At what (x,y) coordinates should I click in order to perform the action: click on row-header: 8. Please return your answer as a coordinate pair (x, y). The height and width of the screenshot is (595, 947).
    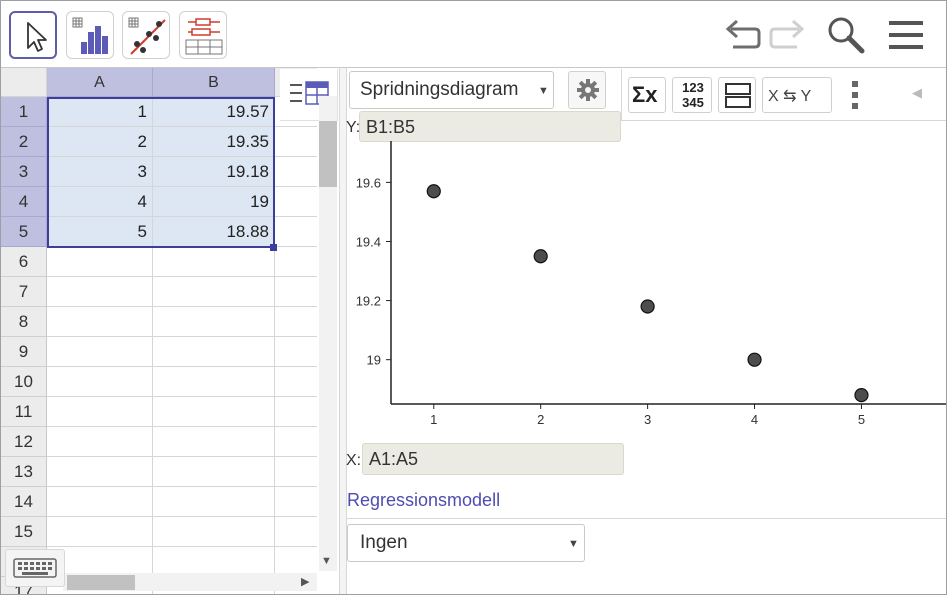
    Looking at the image, I should click on (24, 322).